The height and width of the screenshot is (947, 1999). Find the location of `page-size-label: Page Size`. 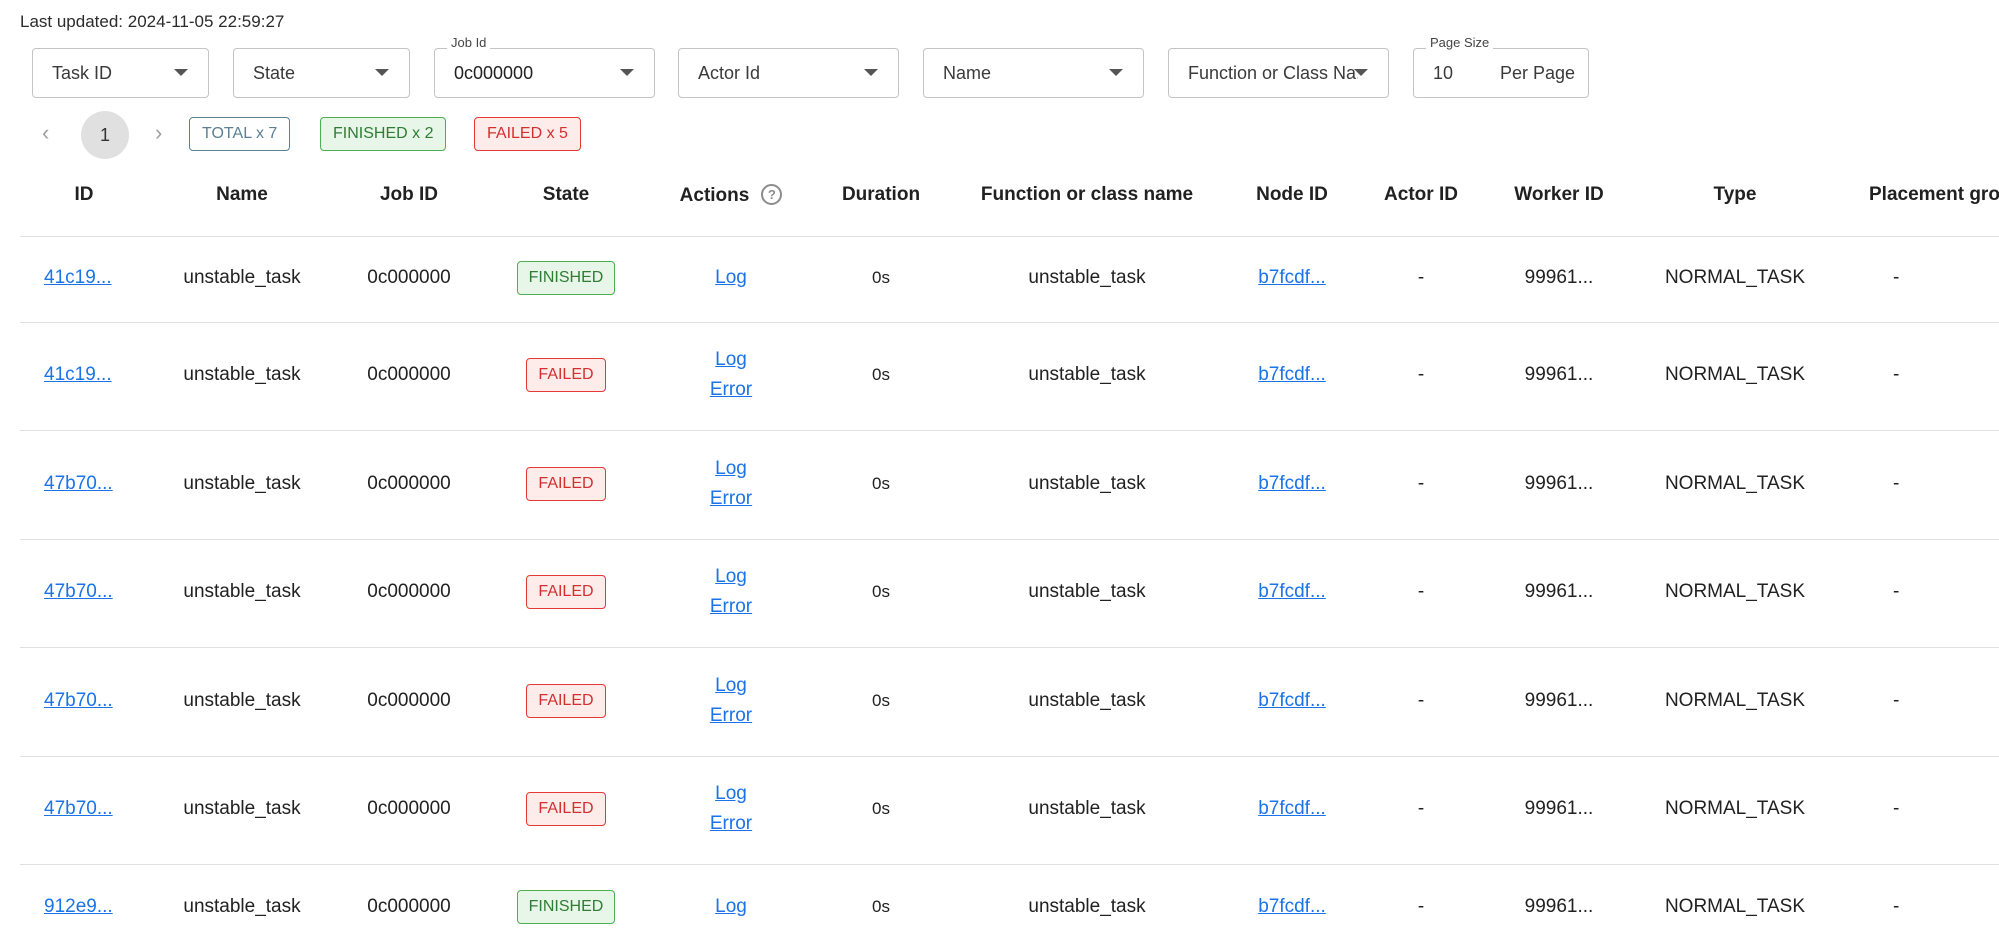

page-size-label: Page Size is located at coordinates (1460, 42).